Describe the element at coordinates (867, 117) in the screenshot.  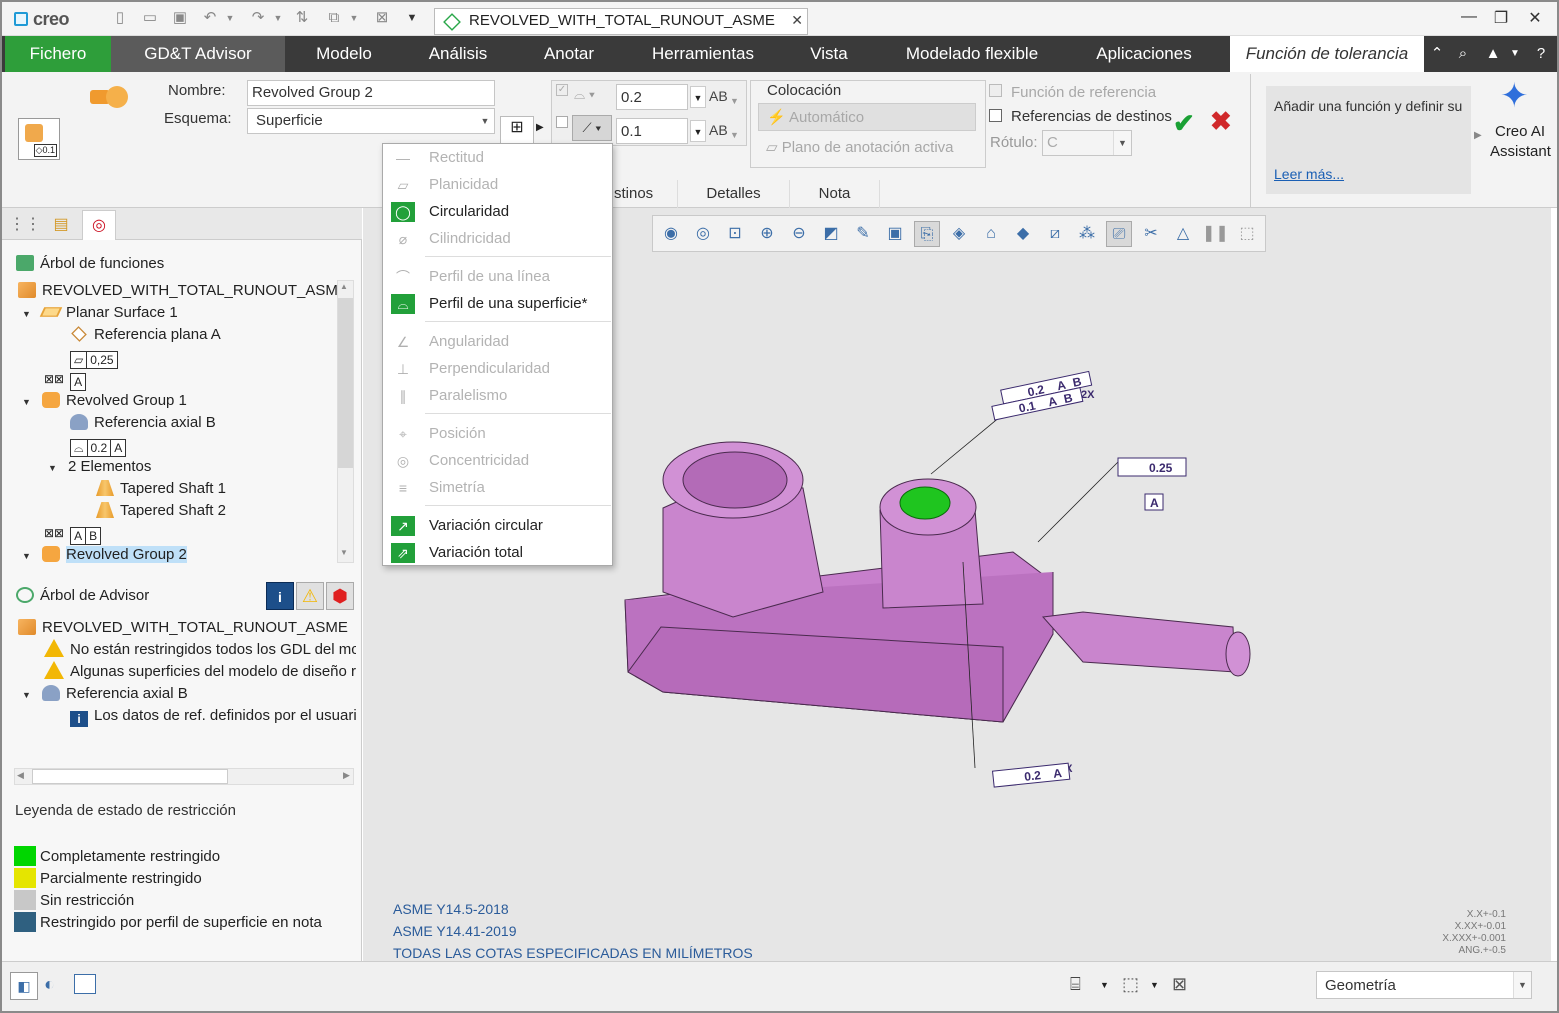
I see `automatico-button: ⚡ Automático` at that location.